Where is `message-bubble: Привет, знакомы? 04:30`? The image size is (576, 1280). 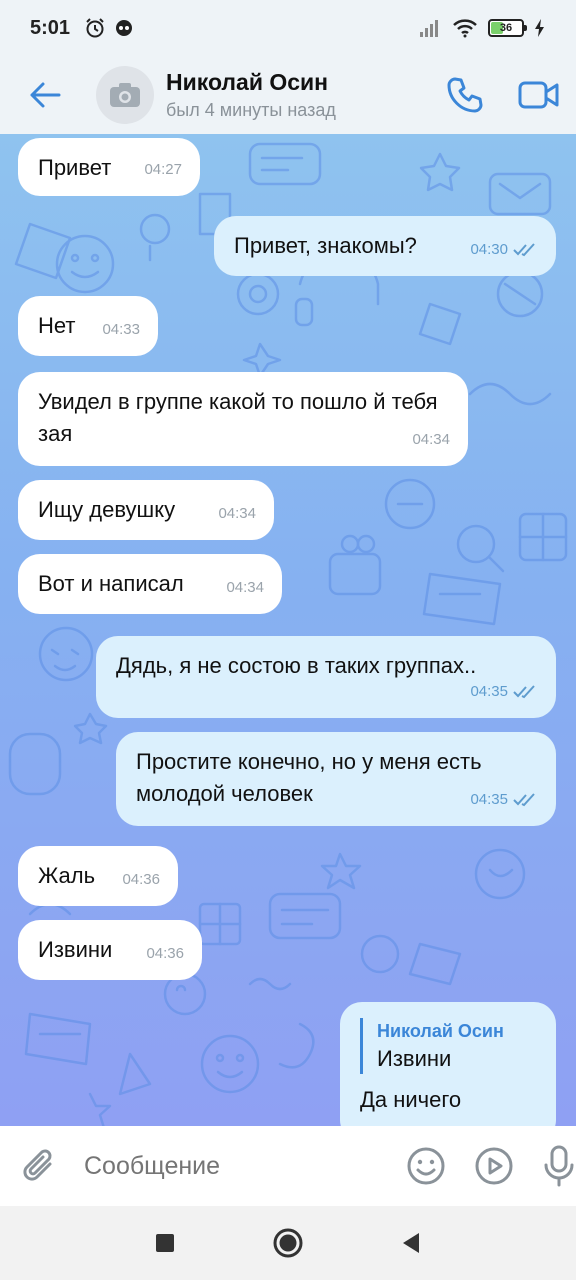
message-bubble: Привет, знакомы? 04:30 is located at coordinates (385, 246).